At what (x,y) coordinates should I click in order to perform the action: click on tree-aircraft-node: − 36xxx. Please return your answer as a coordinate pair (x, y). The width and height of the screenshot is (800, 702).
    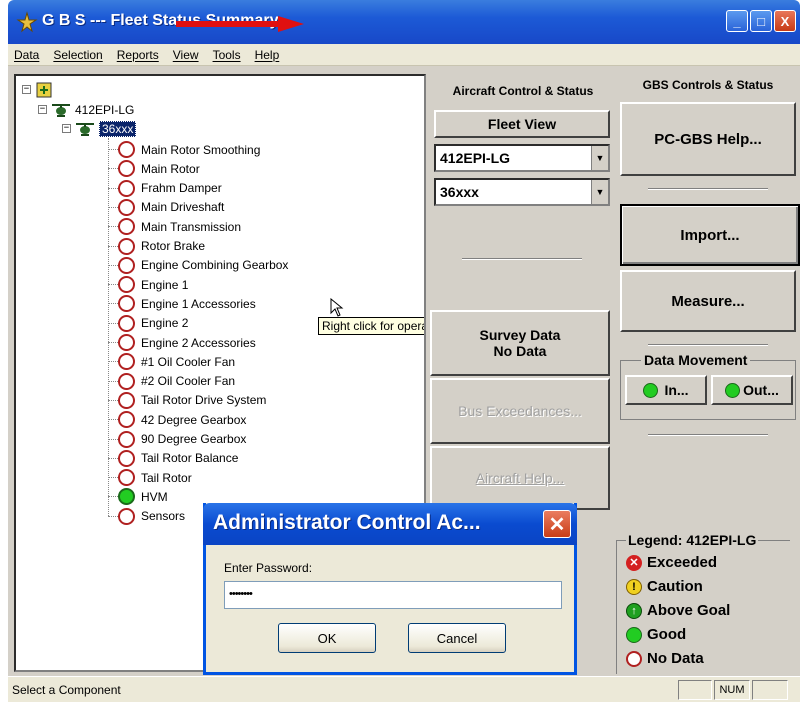
    Looking at the image, I should click on (99, 128).